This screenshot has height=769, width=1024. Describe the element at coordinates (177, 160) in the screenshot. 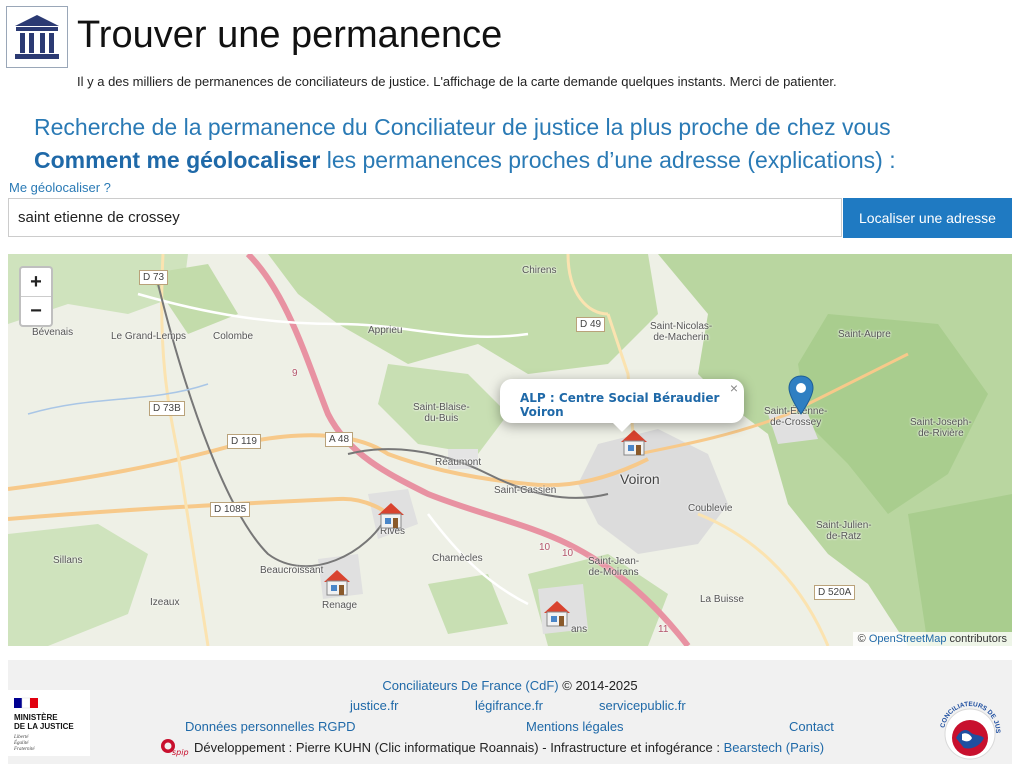

I see `geolocate-explanation-bold: Comment me géolocaliser` at that location.